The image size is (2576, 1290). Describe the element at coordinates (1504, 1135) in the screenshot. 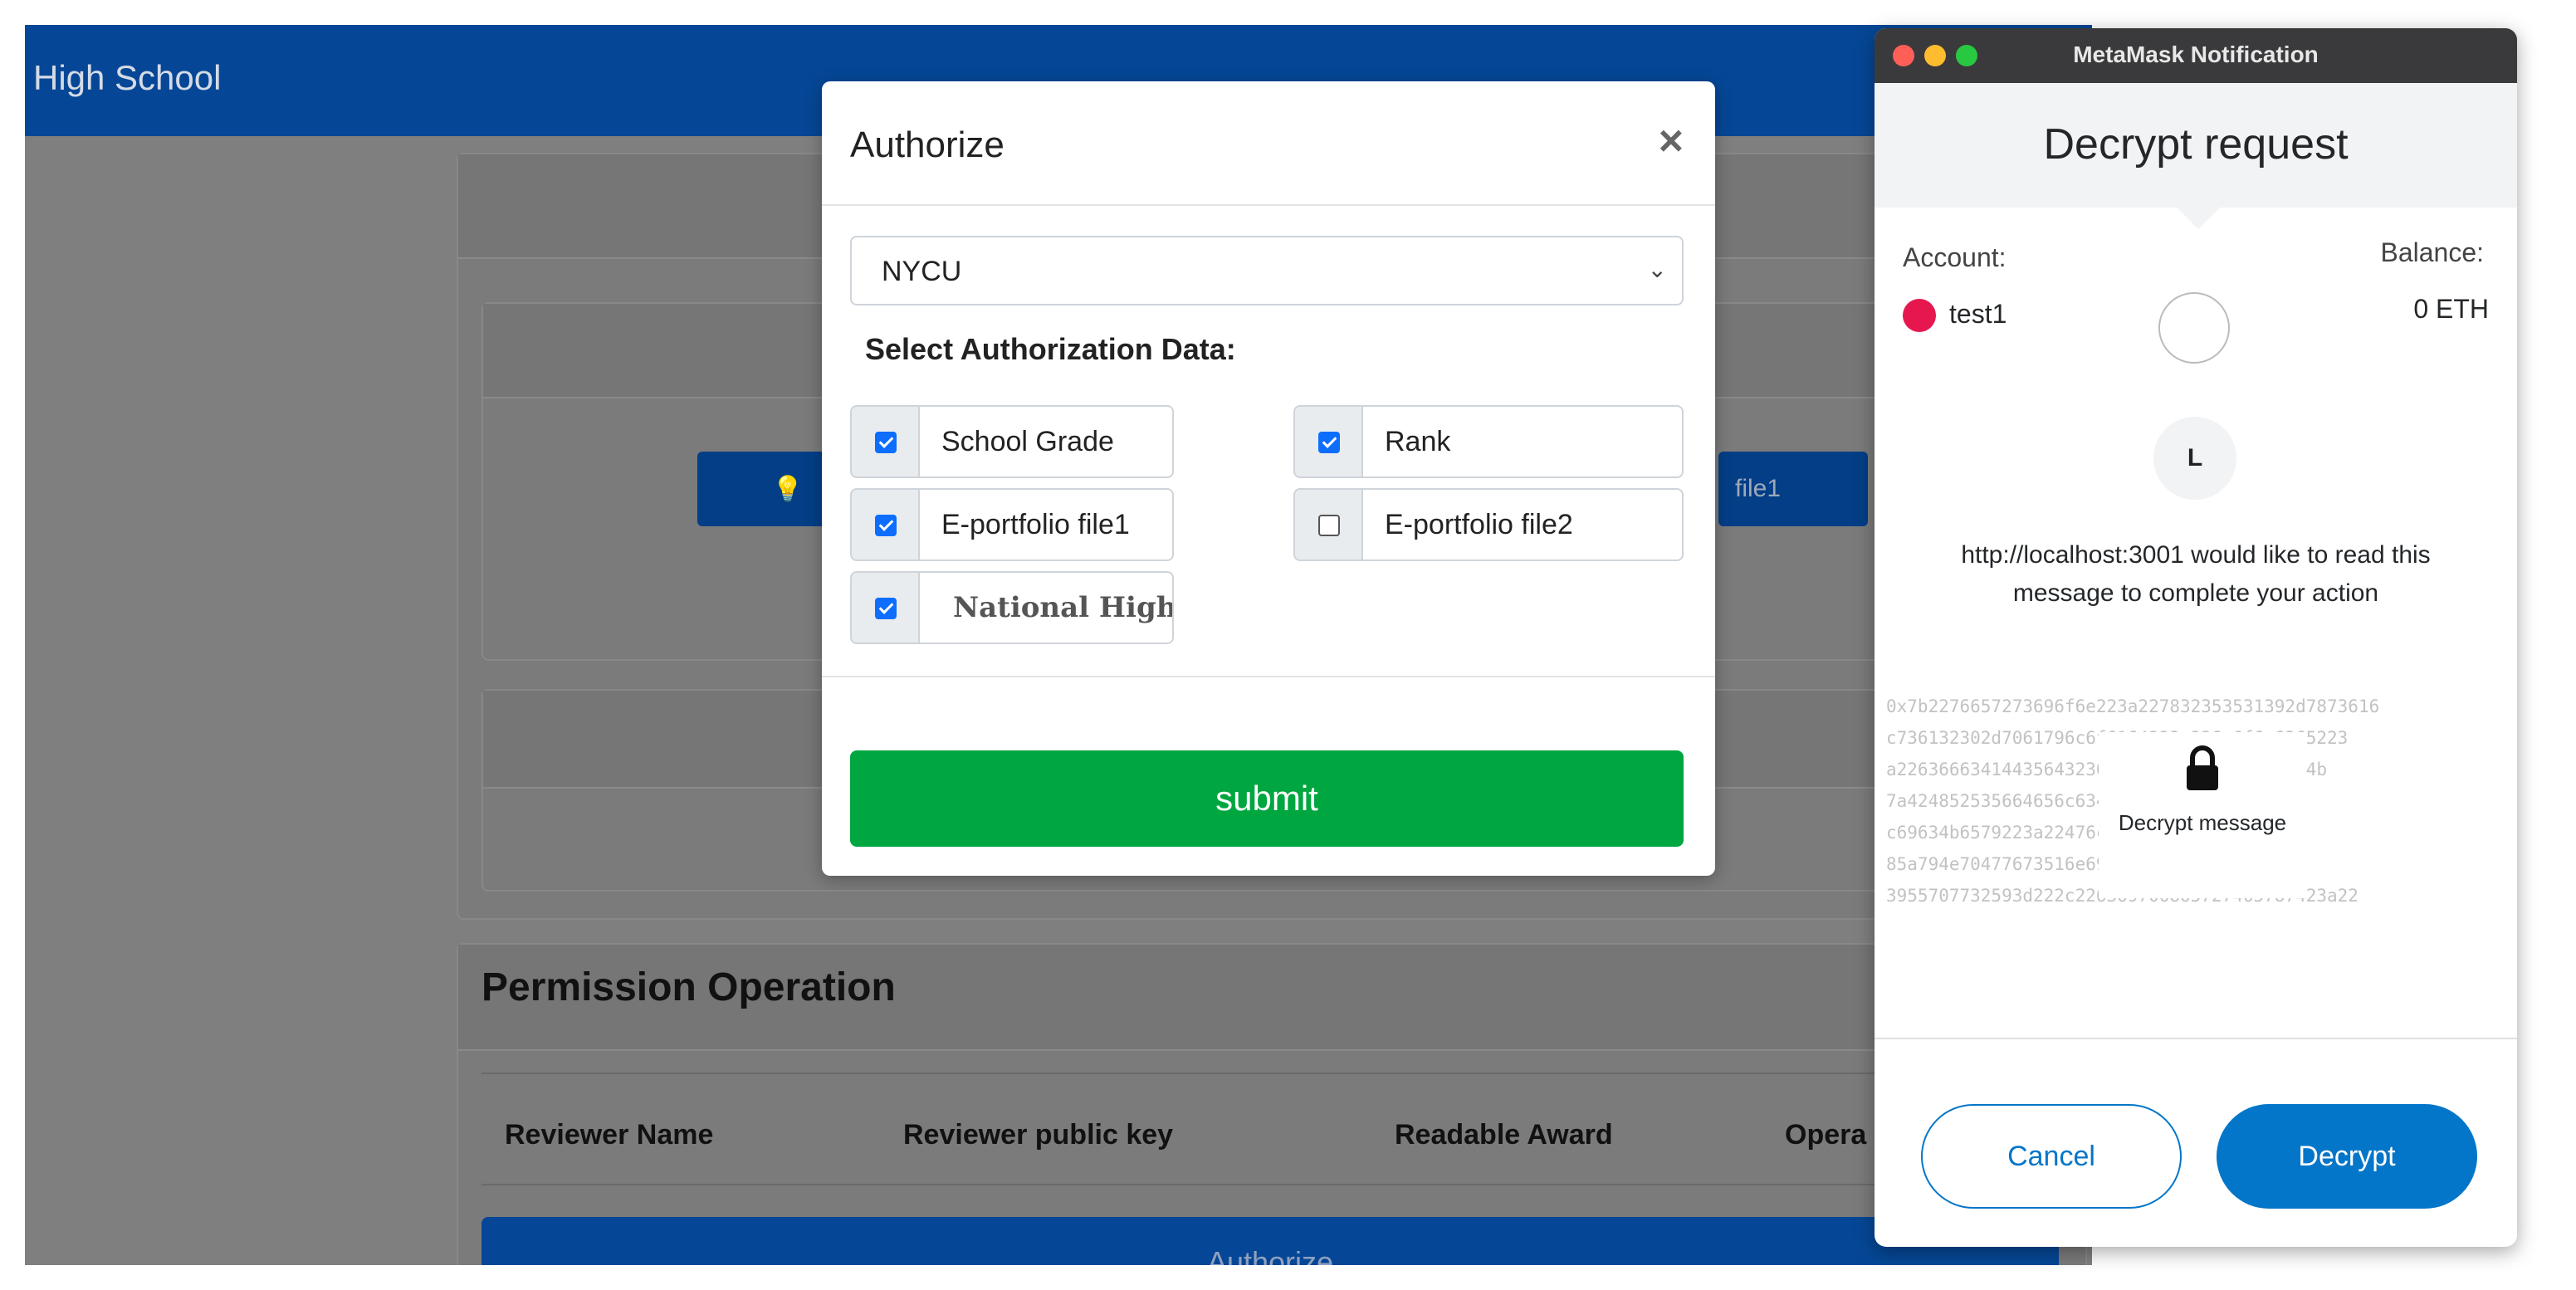

I see `th-readable-award: Readable Award` at that location.